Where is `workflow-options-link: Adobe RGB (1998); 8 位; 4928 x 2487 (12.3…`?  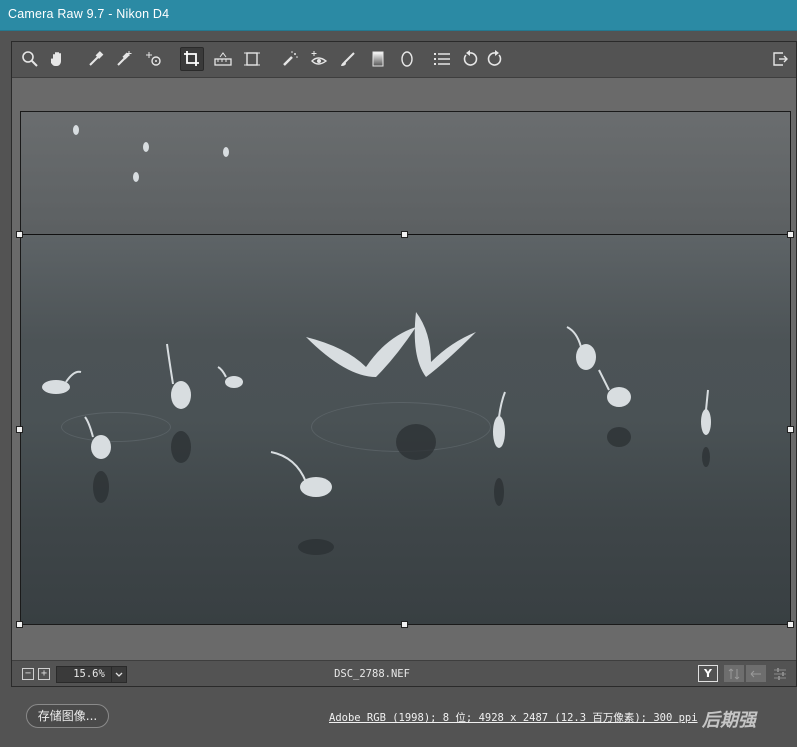
workflow-options-link: Adobe RGB (1998); 8 位; 4928 x 2487 (12.3… is located at coordinates (513, 717).